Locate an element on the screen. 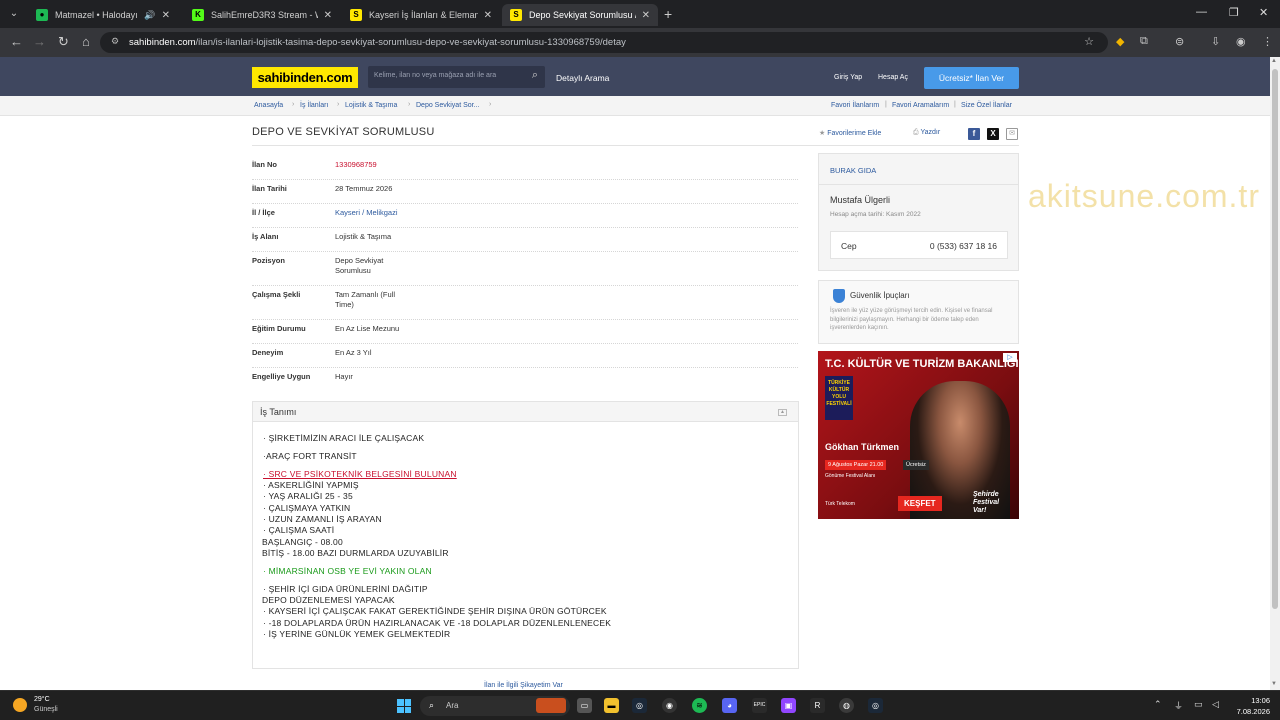 The image size is (1280, 720). post-free-ad-button: Ücretsiz* İlan Ver is located at coordinates (971, 78).